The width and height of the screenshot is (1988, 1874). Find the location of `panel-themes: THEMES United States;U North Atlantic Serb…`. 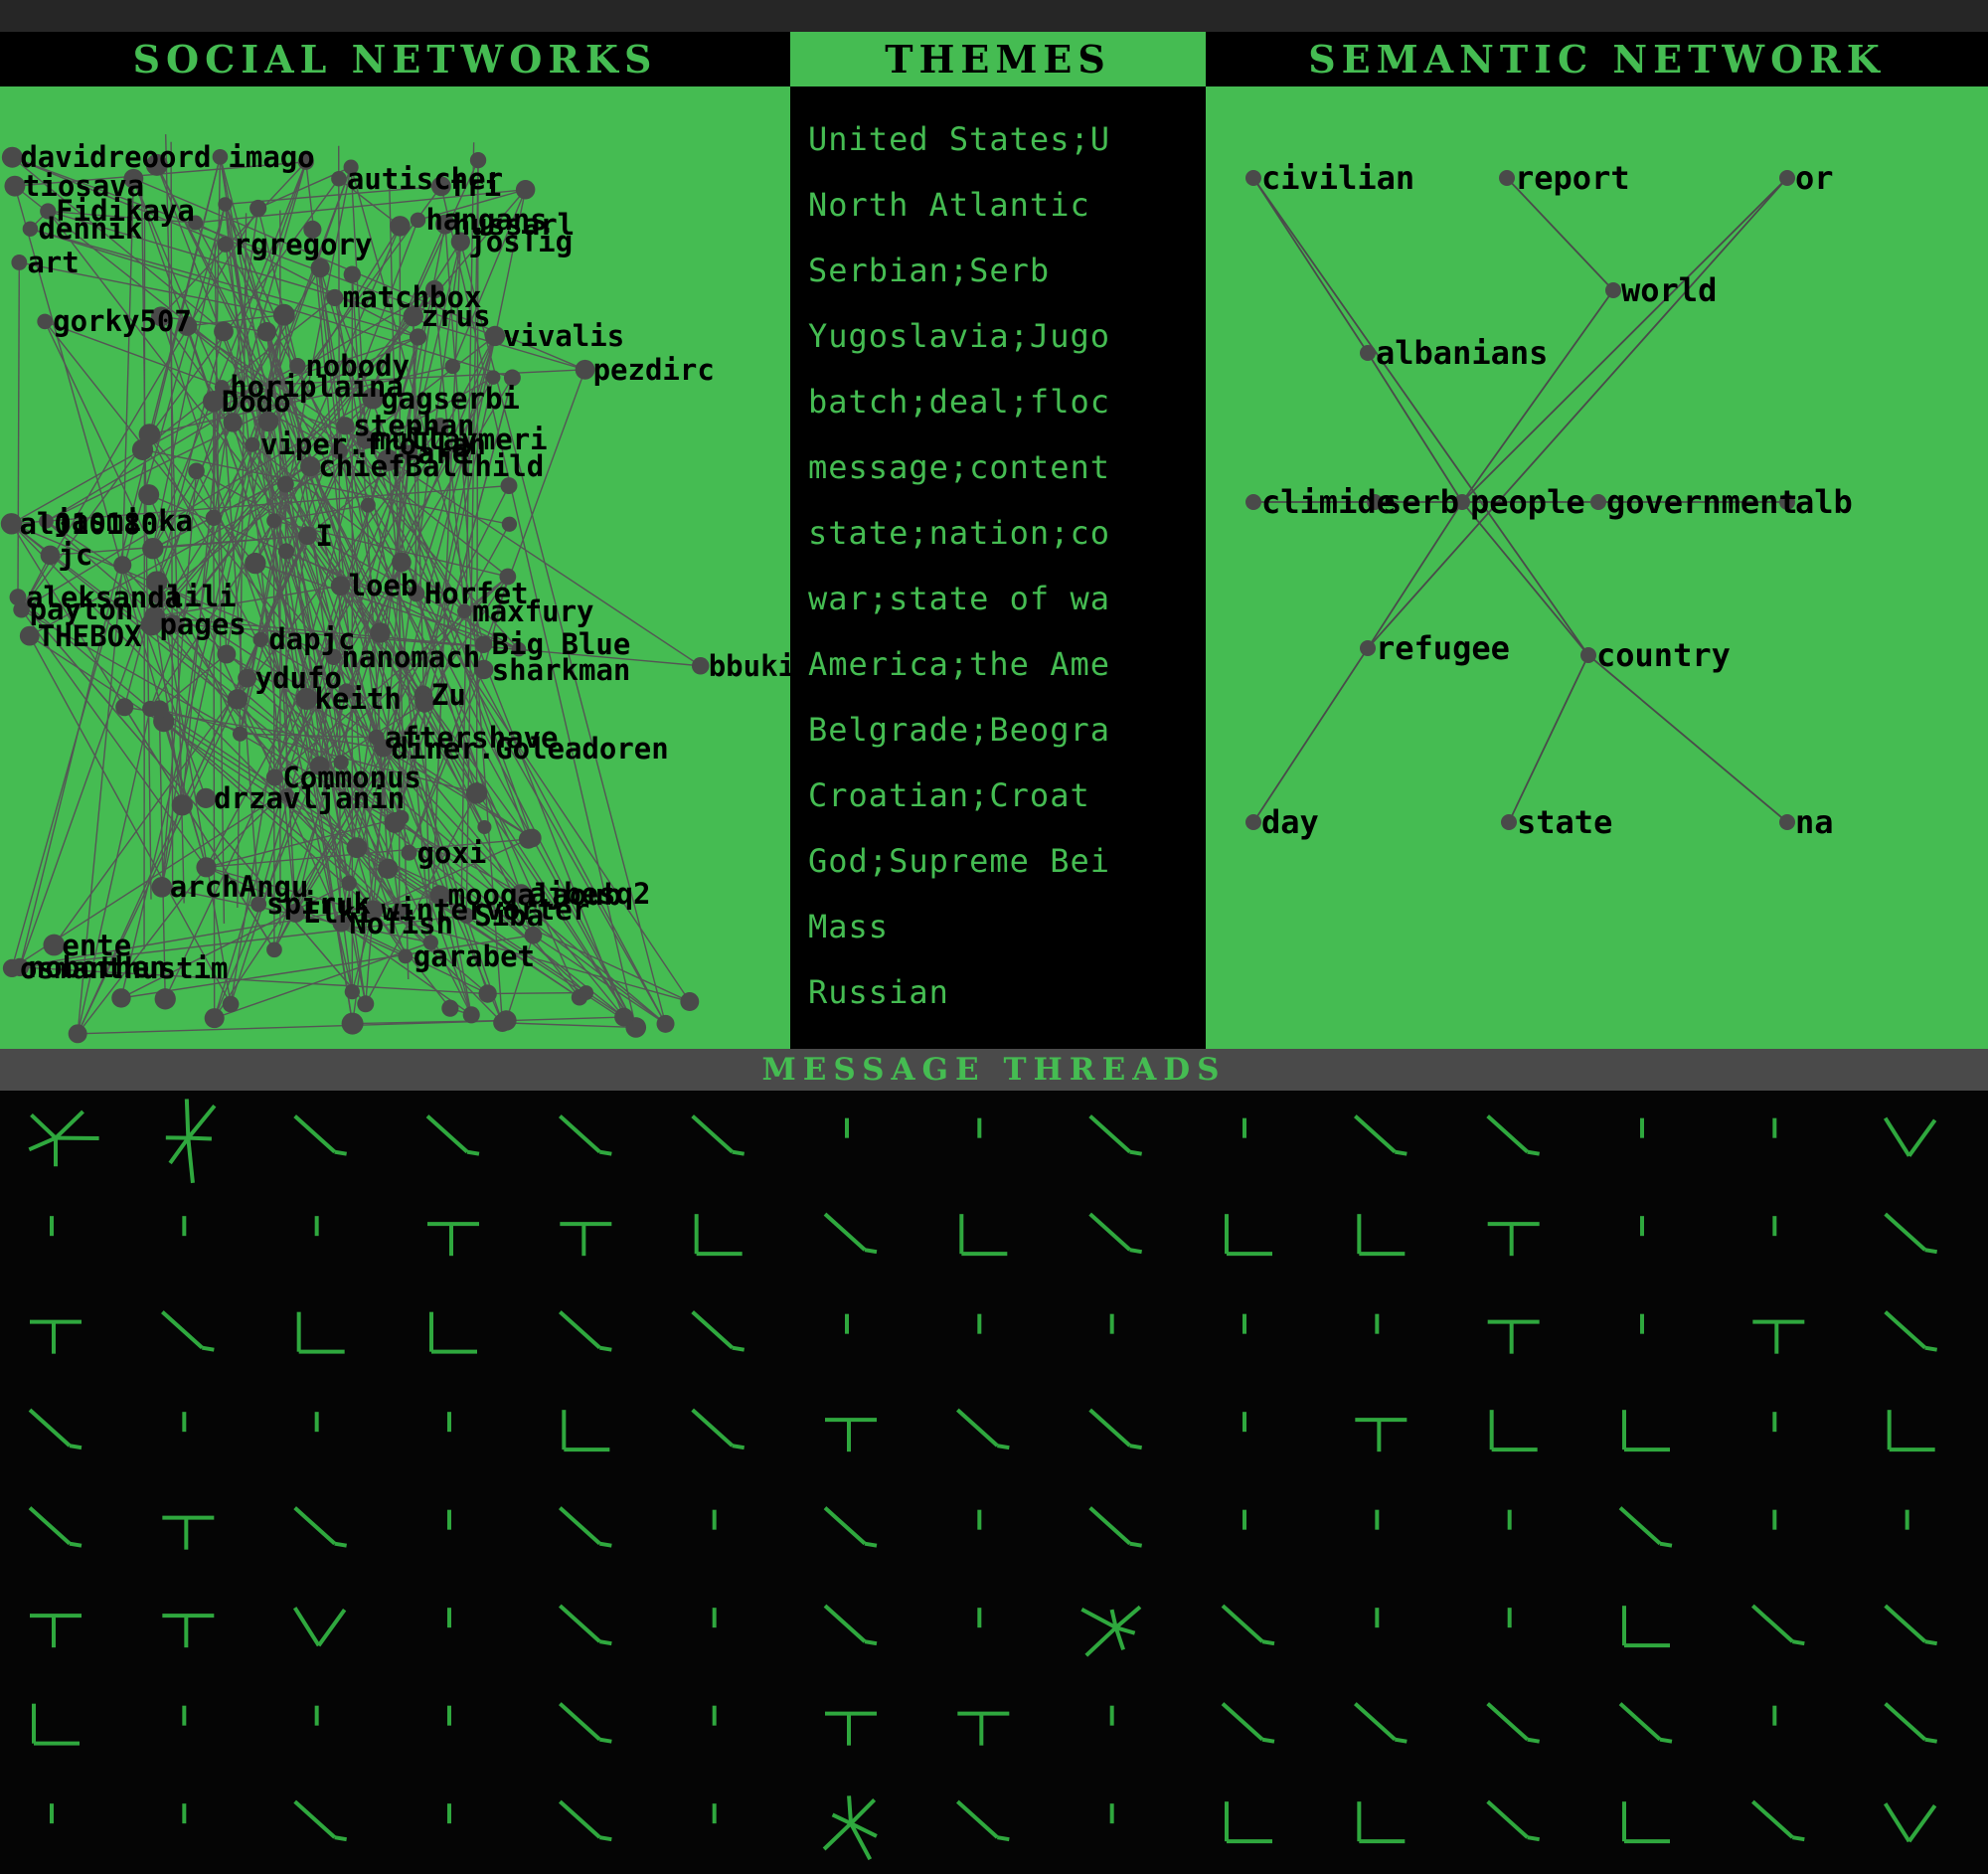

panel-themes: THEMES United States;U North Atlantic Serb… is located at coordinates (998, 540).